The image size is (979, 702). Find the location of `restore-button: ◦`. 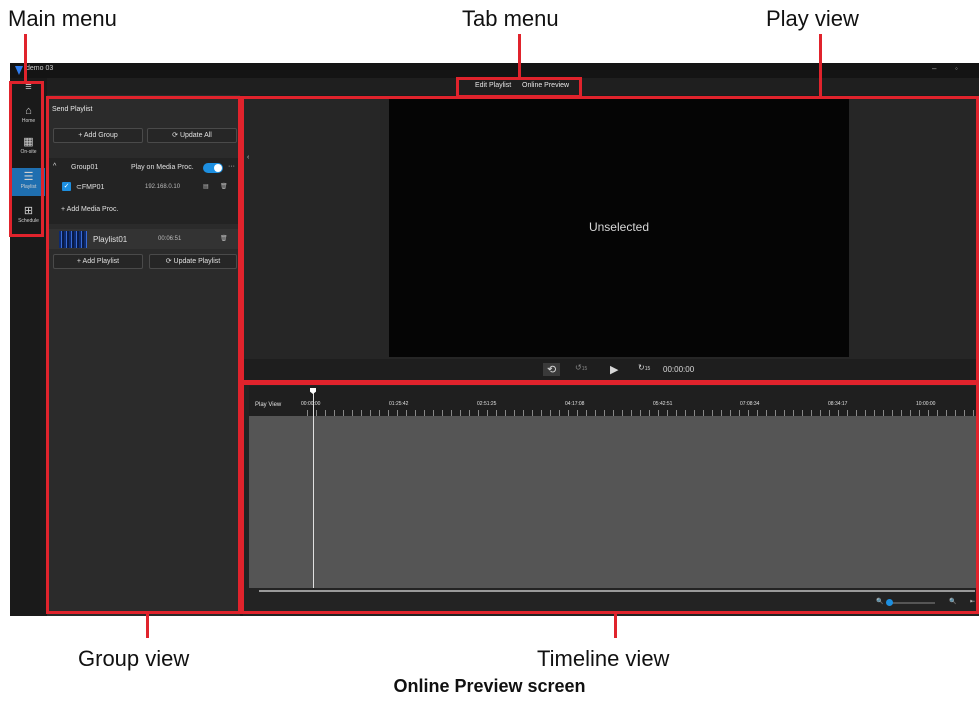

restore-button: ◦ is located at coordinates (956, 68).